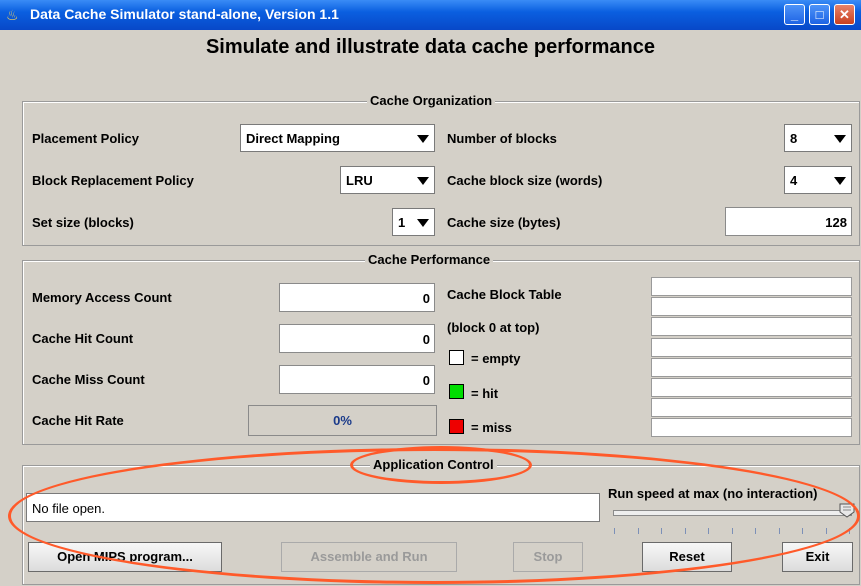 The width and height of the screenshot is (861, 586). What do you see at coordinates (504, 222) in the screenshot?
I see `cache-size-label: Cache size (bytes)` at bounding box center [504, 222].